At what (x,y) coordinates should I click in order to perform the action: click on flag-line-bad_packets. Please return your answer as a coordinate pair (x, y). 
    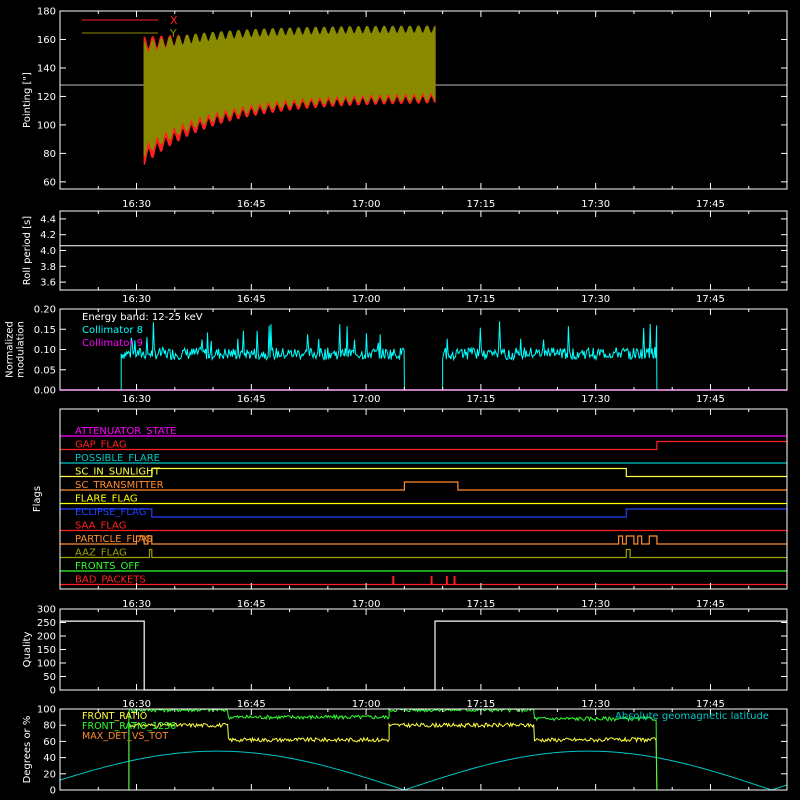
    Looking at the image, I should click on (423, 580).